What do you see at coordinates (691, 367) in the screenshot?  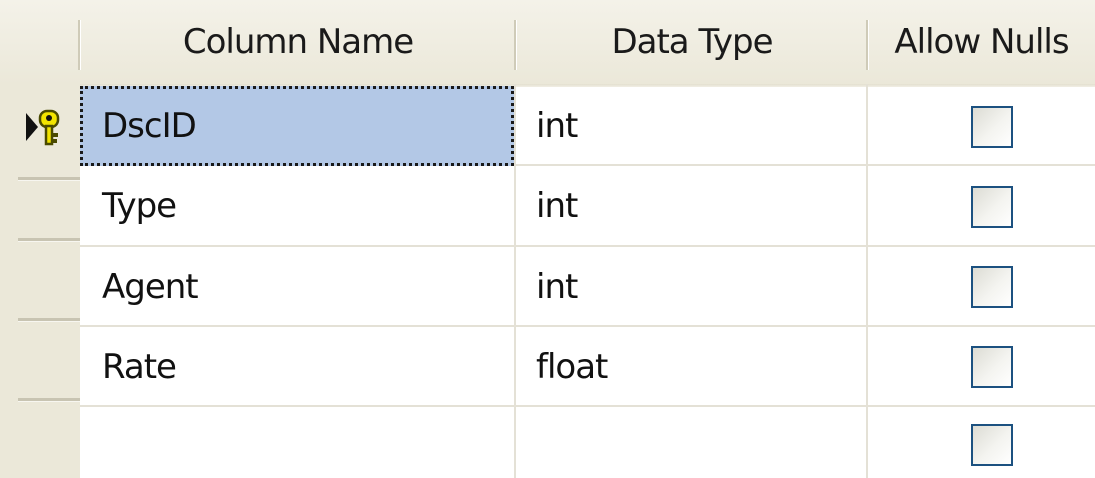 I see `data-type-cell: float` at bounding box center [691, 367].